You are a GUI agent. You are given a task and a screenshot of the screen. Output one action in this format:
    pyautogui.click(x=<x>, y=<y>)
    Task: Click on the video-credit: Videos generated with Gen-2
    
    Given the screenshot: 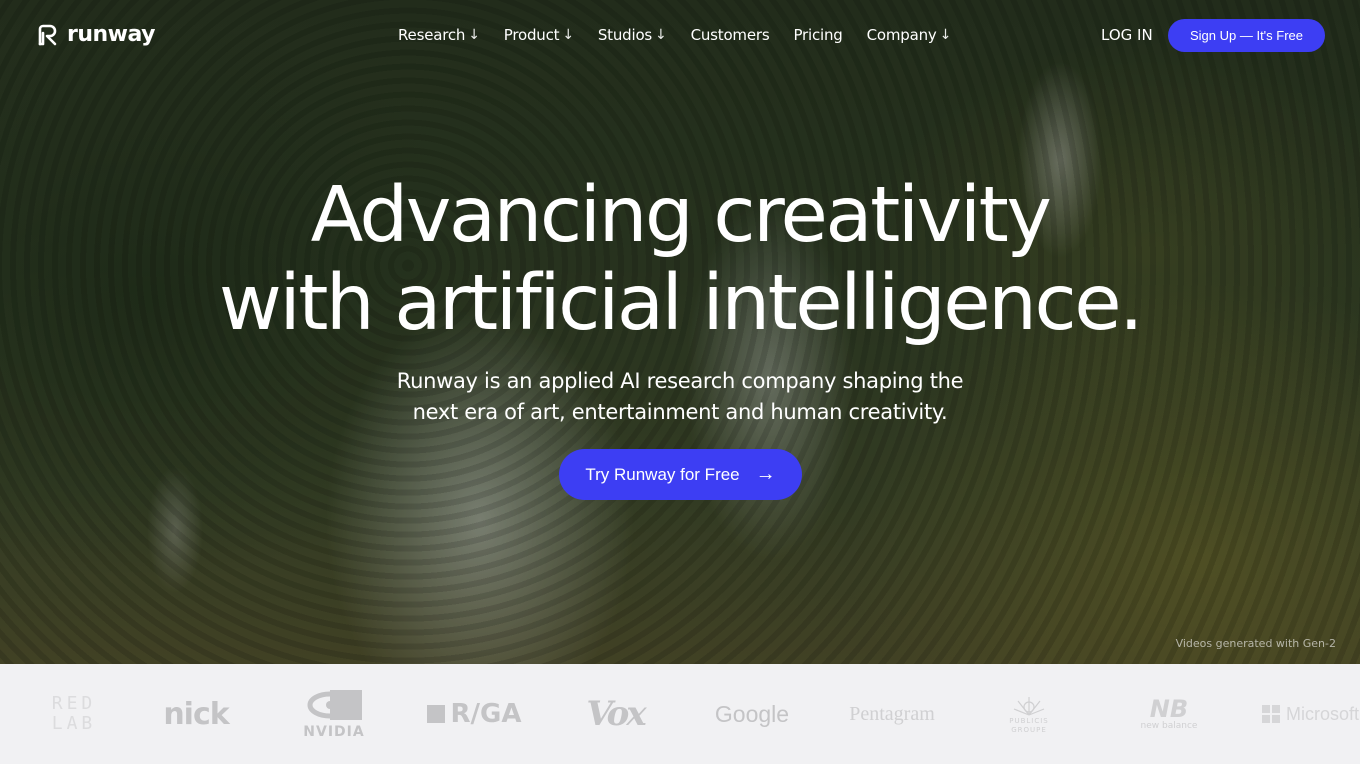 What is the action you would take?
    pyautogui.click(x=1255, y=643)
    